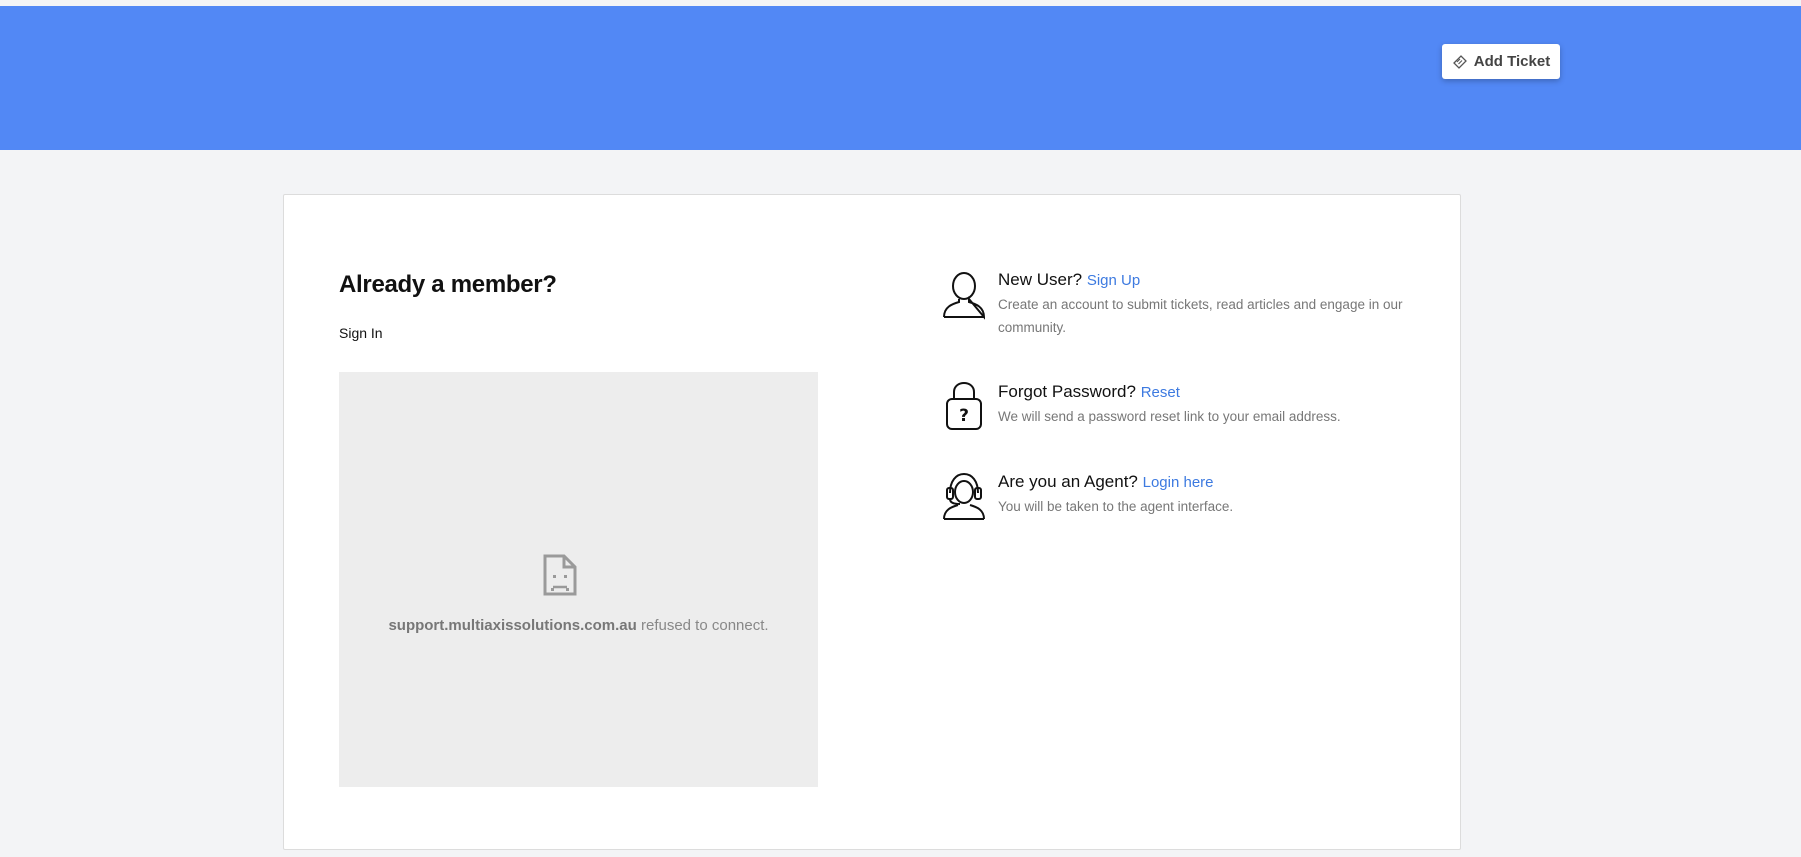 This screenshot has width=1801, height=857. What do you see at coordinates (1113, 280) in the screenshot?
I see `sign-up-link: Sign Up` at bounding box center [1113, 280].